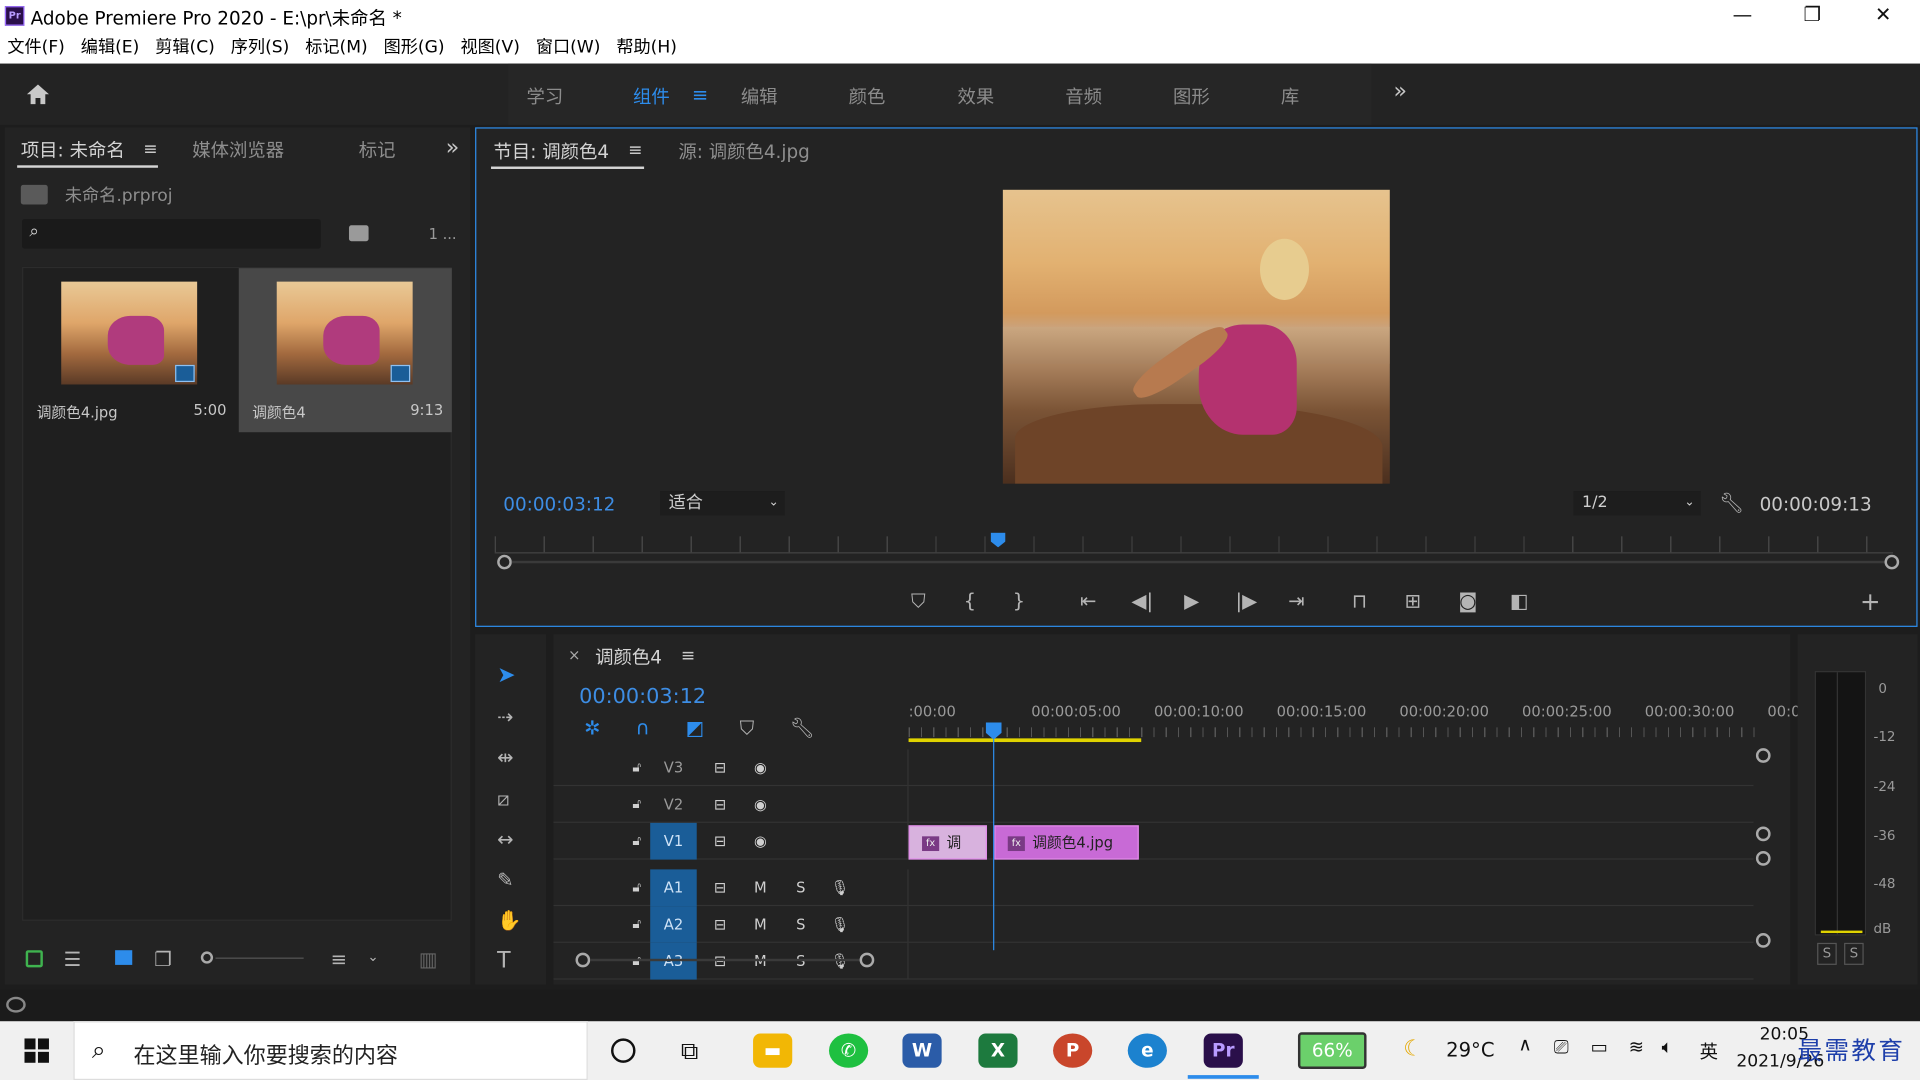 Image resolution: width=1920 pixels, height=1080 pixels. I want to click on razor-tool-icon: ⧄, so click(503, 799).